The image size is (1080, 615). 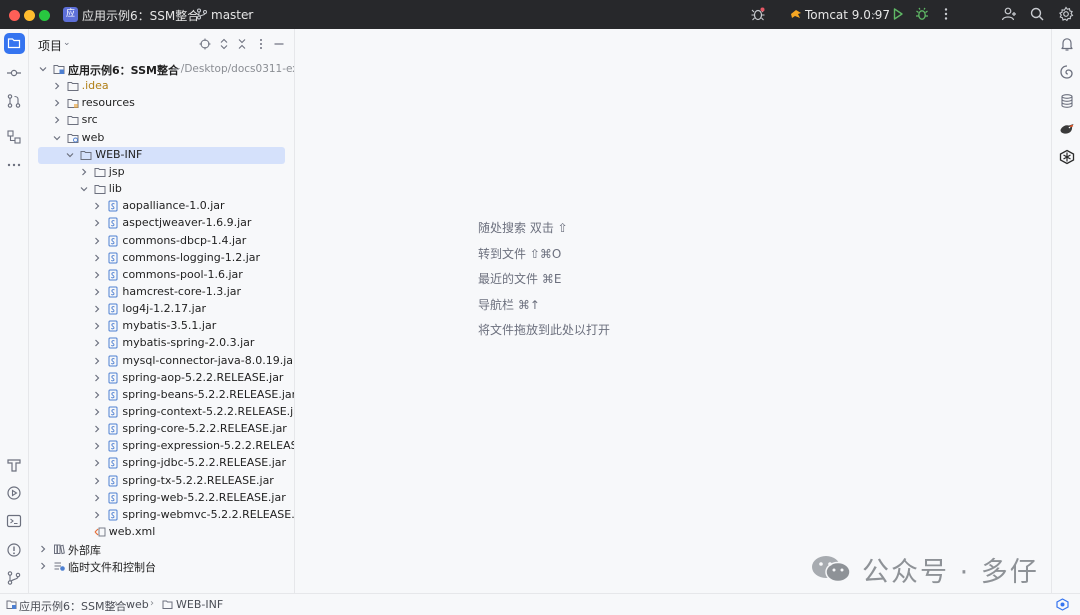 What do you see at coordinates (161, 549) in the screenshot?
I see `tree-row: 外部库` at bounding box center [161, 549].